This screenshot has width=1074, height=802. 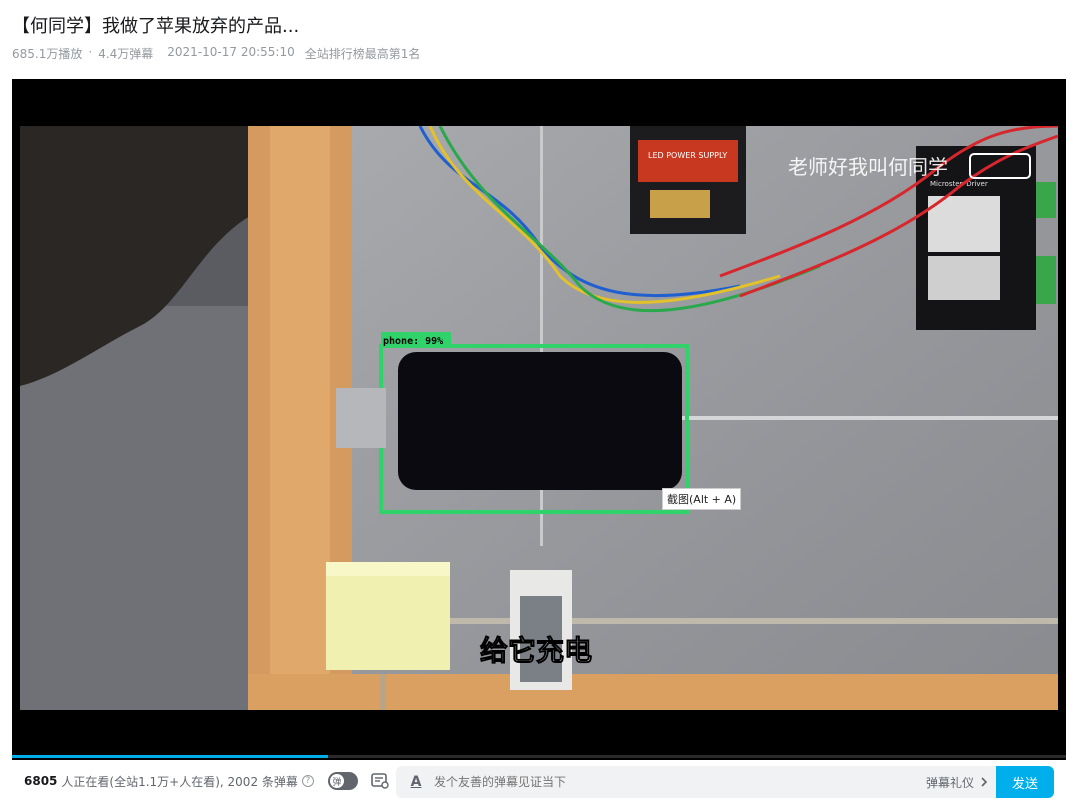 What do you see at coordinates (1025, 782) in the screenshot?
I see `send-button: 发送` at bounding box center [1025, 782].